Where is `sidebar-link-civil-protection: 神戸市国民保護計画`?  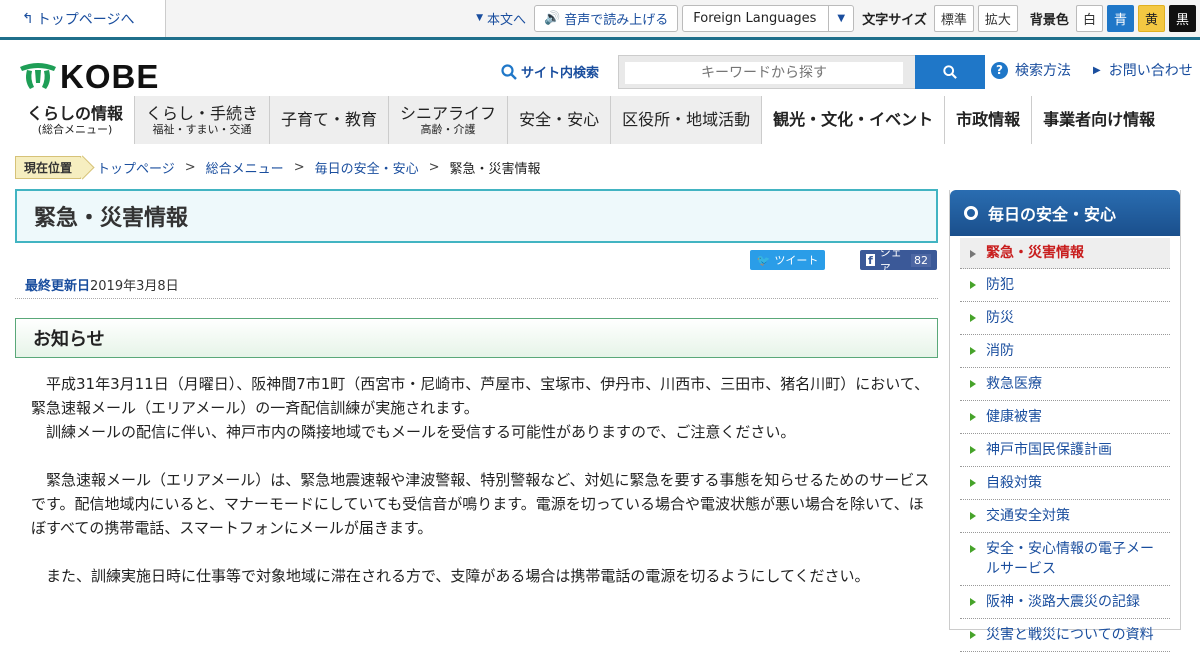
sidebar-link-civil-protection: 神戸市国民保護計画 is located at coordinates (1049, 450).